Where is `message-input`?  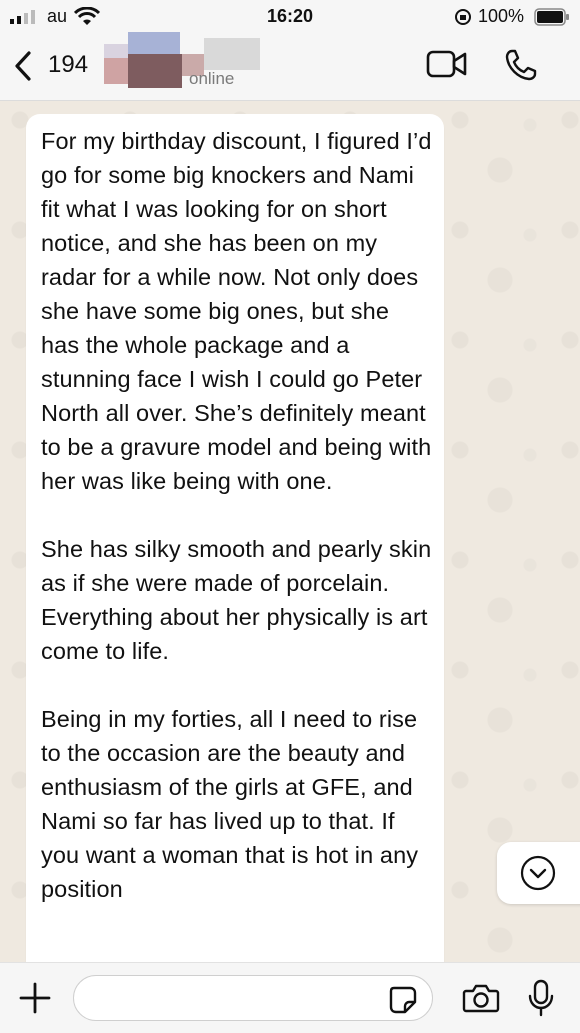
message-input is located at coordinates (253, 998).